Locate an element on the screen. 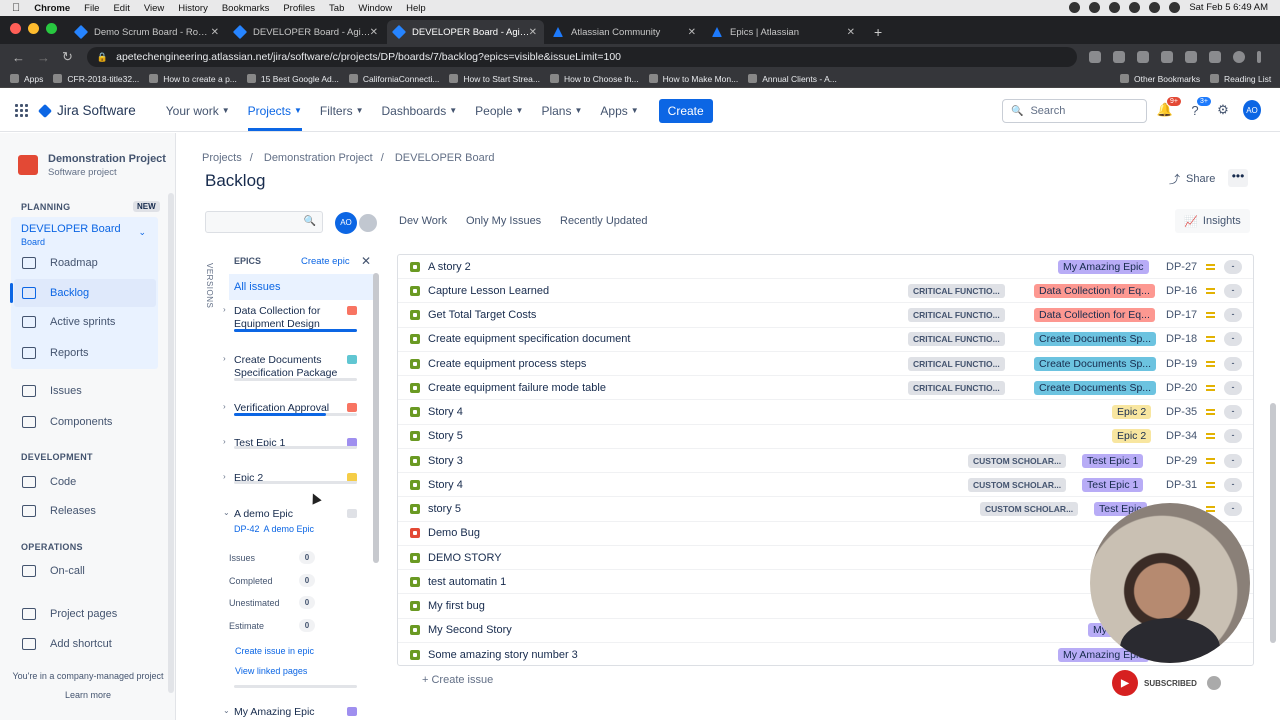 The height and width of the screenshot is (720, 1280). clock: Sat Feb 5 6:49 AM is located at coordinates (1228, 7).